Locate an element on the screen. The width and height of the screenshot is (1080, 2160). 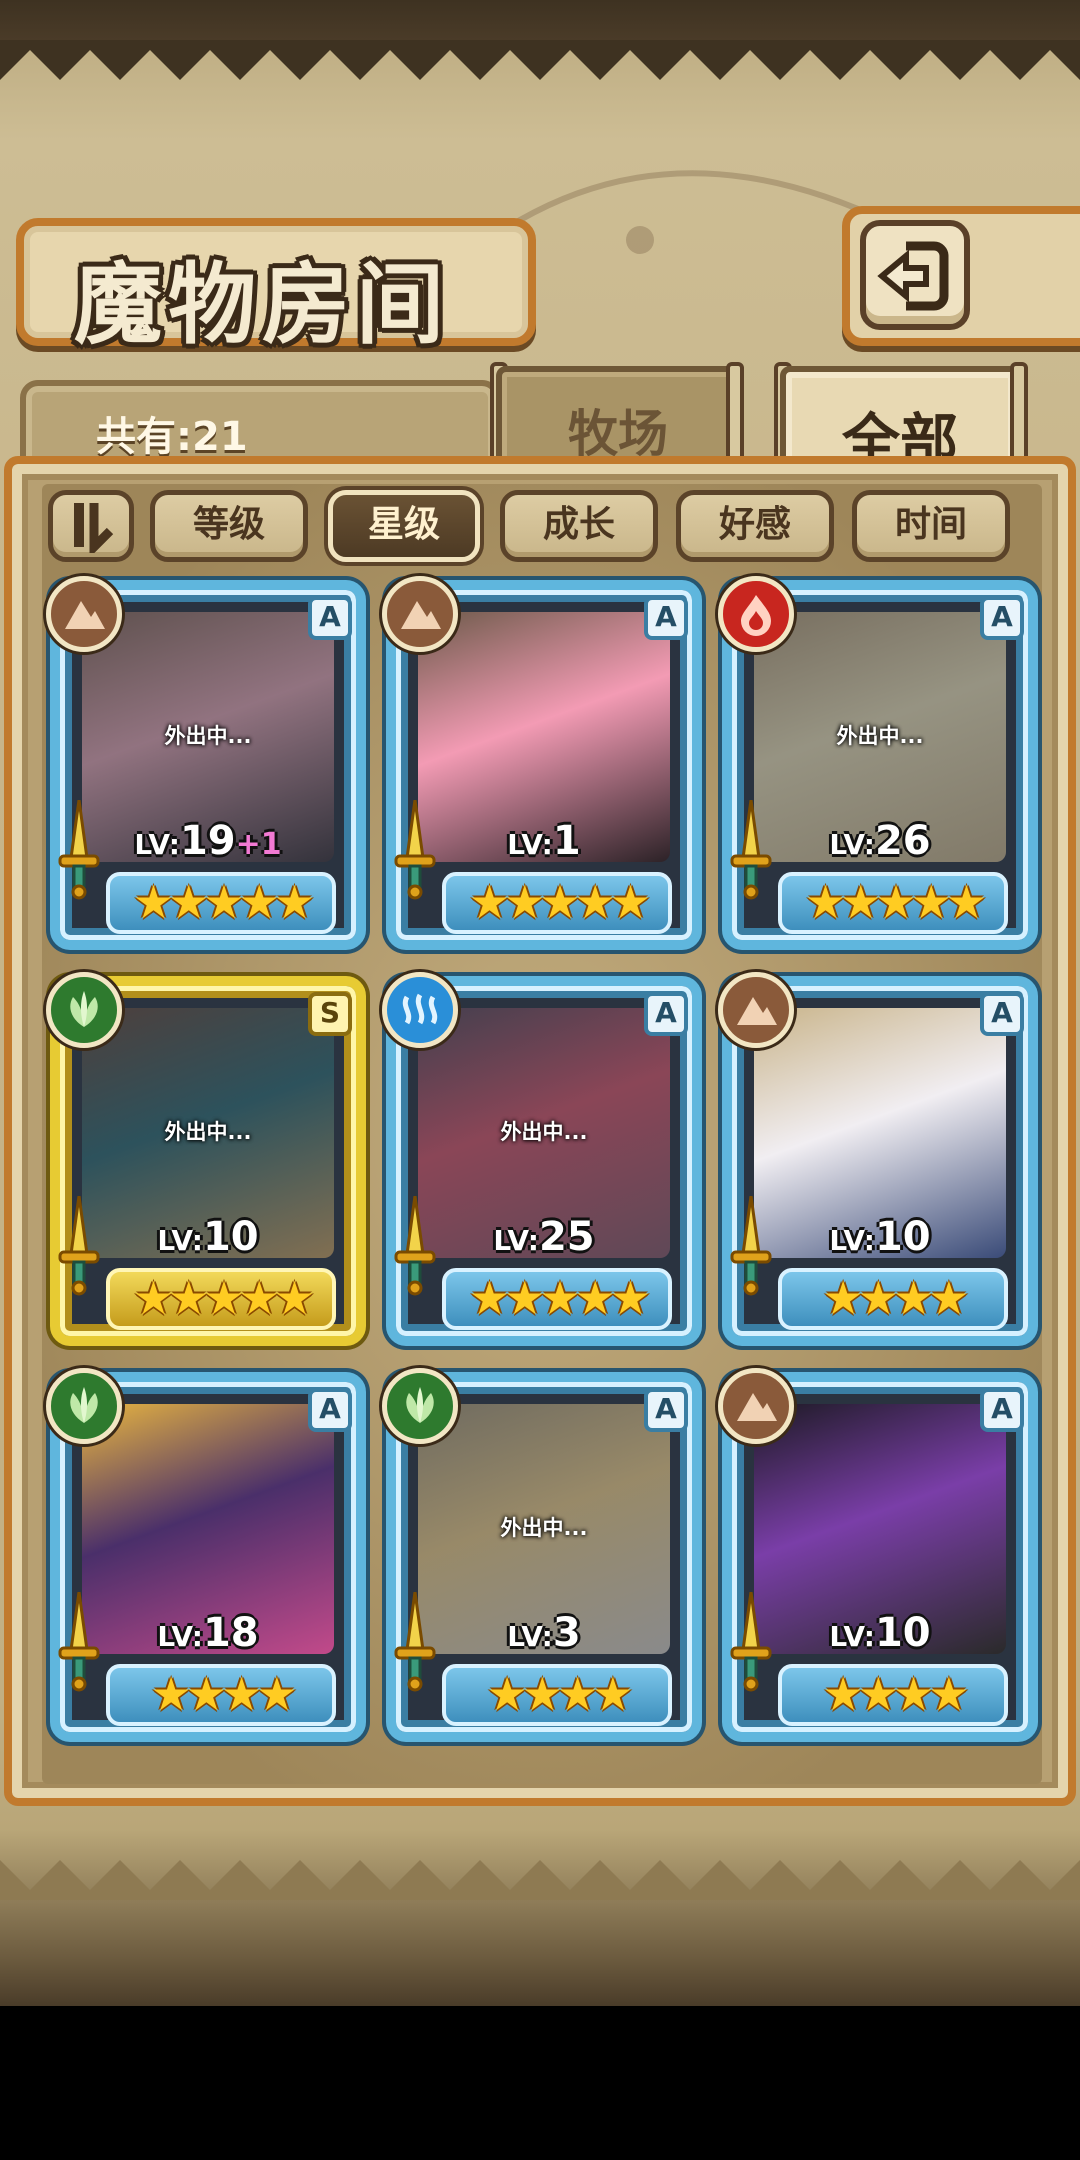
bottom-border-decoration is located at coordinates (540, 1880).